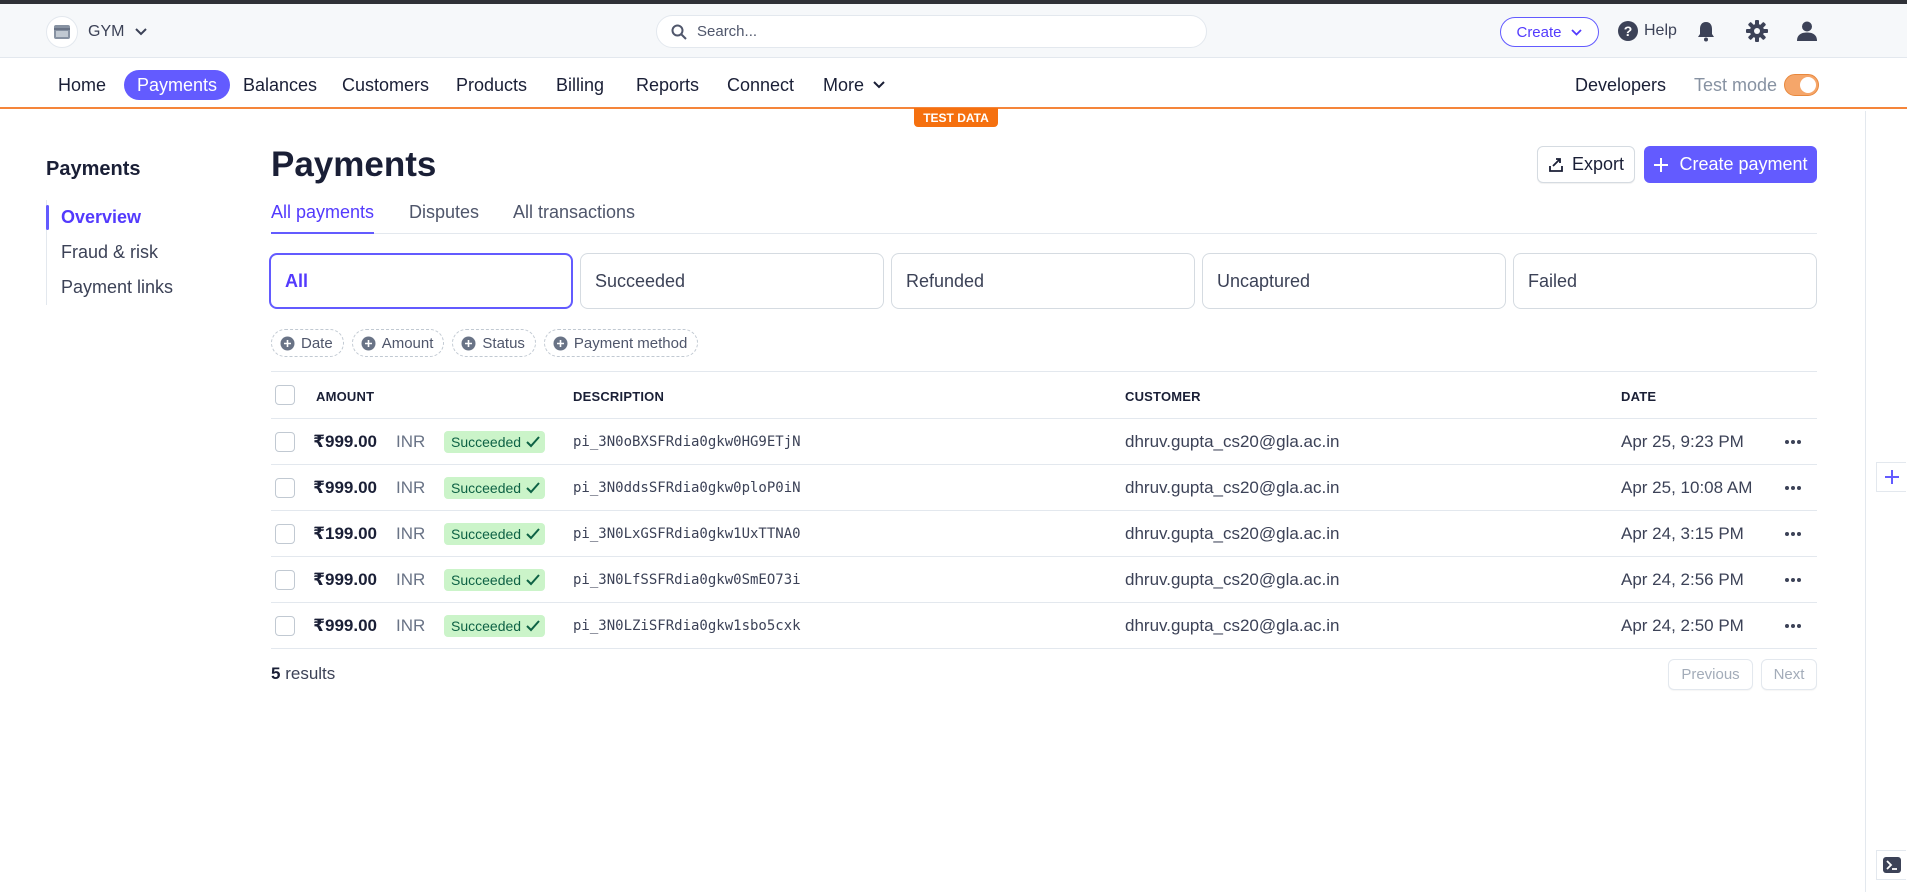 The width and height of the screenshot is (1907, 892). Describe the element at coordinates (1736, 85) in the screenshot. I see `test-mode-label: Test mode` at that location.